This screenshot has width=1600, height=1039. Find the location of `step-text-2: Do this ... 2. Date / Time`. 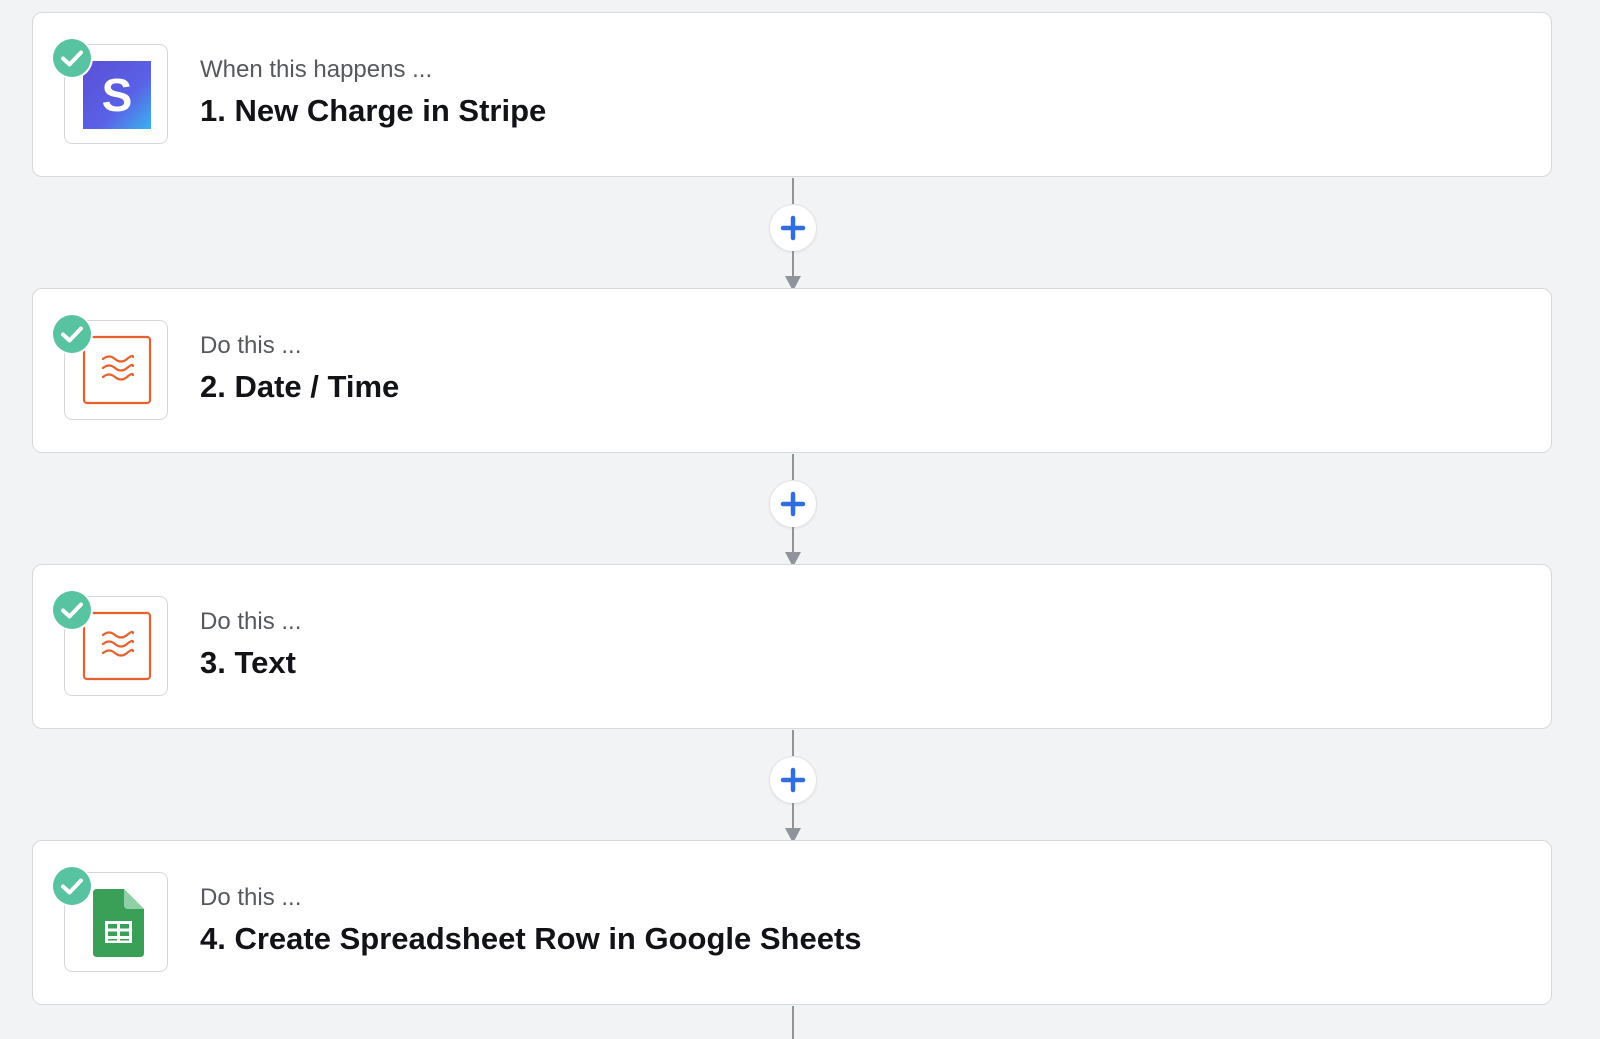

step-text-2: Do this ... 2. Date / Time is located at coordinates (299, 369).